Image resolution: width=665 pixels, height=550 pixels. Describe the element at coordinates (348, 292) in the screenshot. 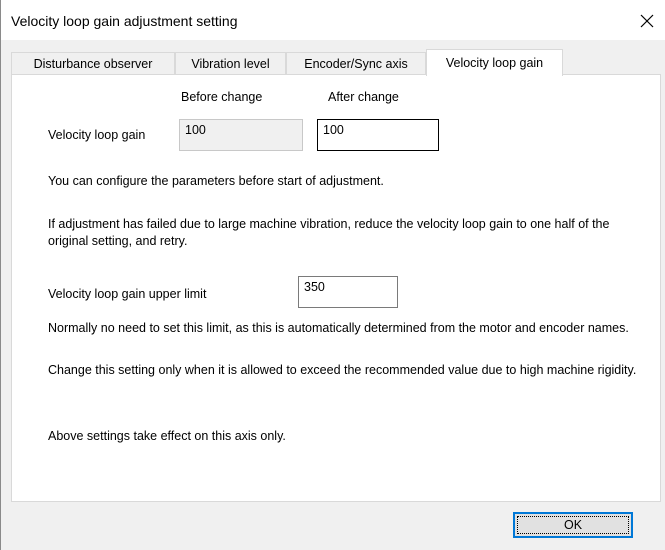

I see `velocity-loop-gain-upper-limit-input: 350` at that location.